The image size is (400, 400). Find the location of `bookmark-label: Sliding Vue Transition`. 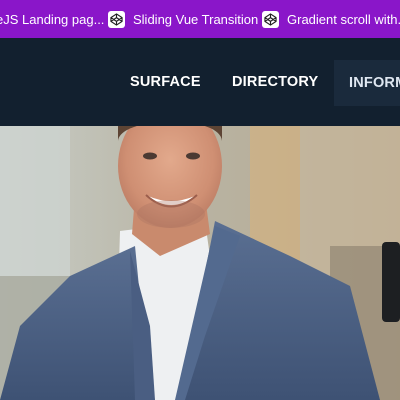

bookmark-label: Sliding Vue Transition is located at coordinates (196, 19).